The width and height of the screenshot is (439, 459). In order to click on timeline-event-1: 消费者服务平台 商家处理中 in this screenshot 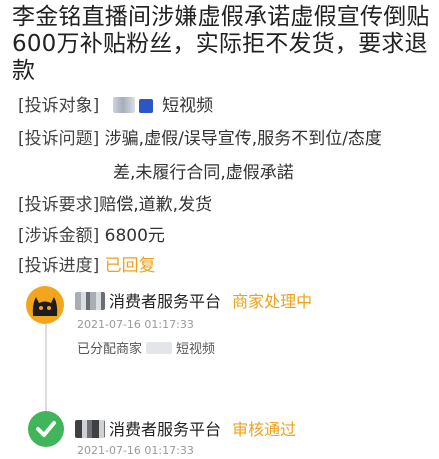, I will do `click(193, 302)`.